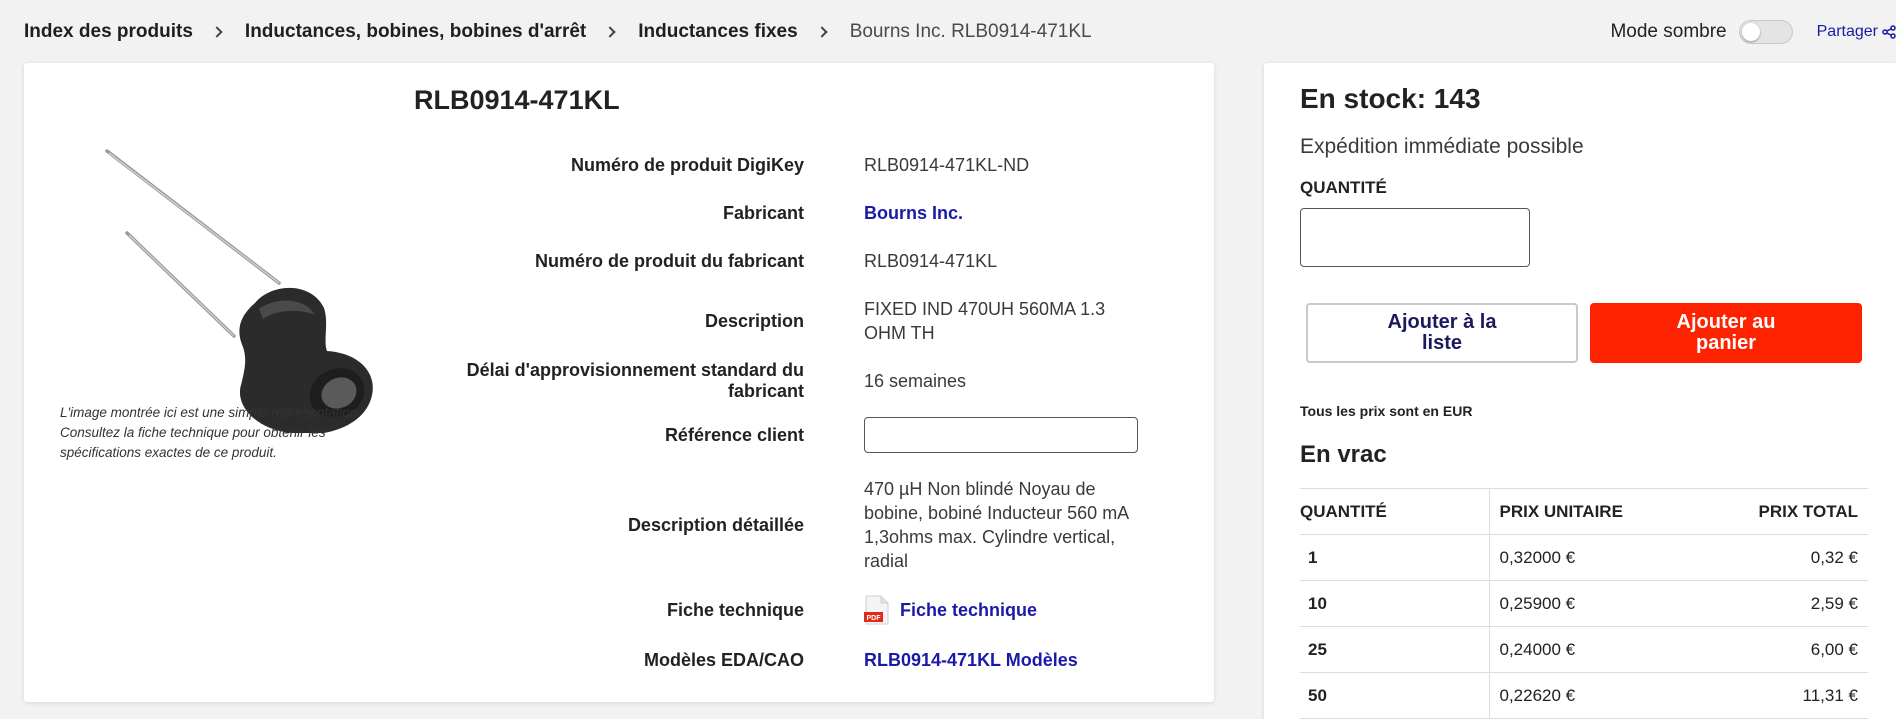 The width and height of the screenshot is (1896, 719). What do you see at coordinates (239, 268) in the screenshot?
I see `product-image` at bounding box center [239, 268].